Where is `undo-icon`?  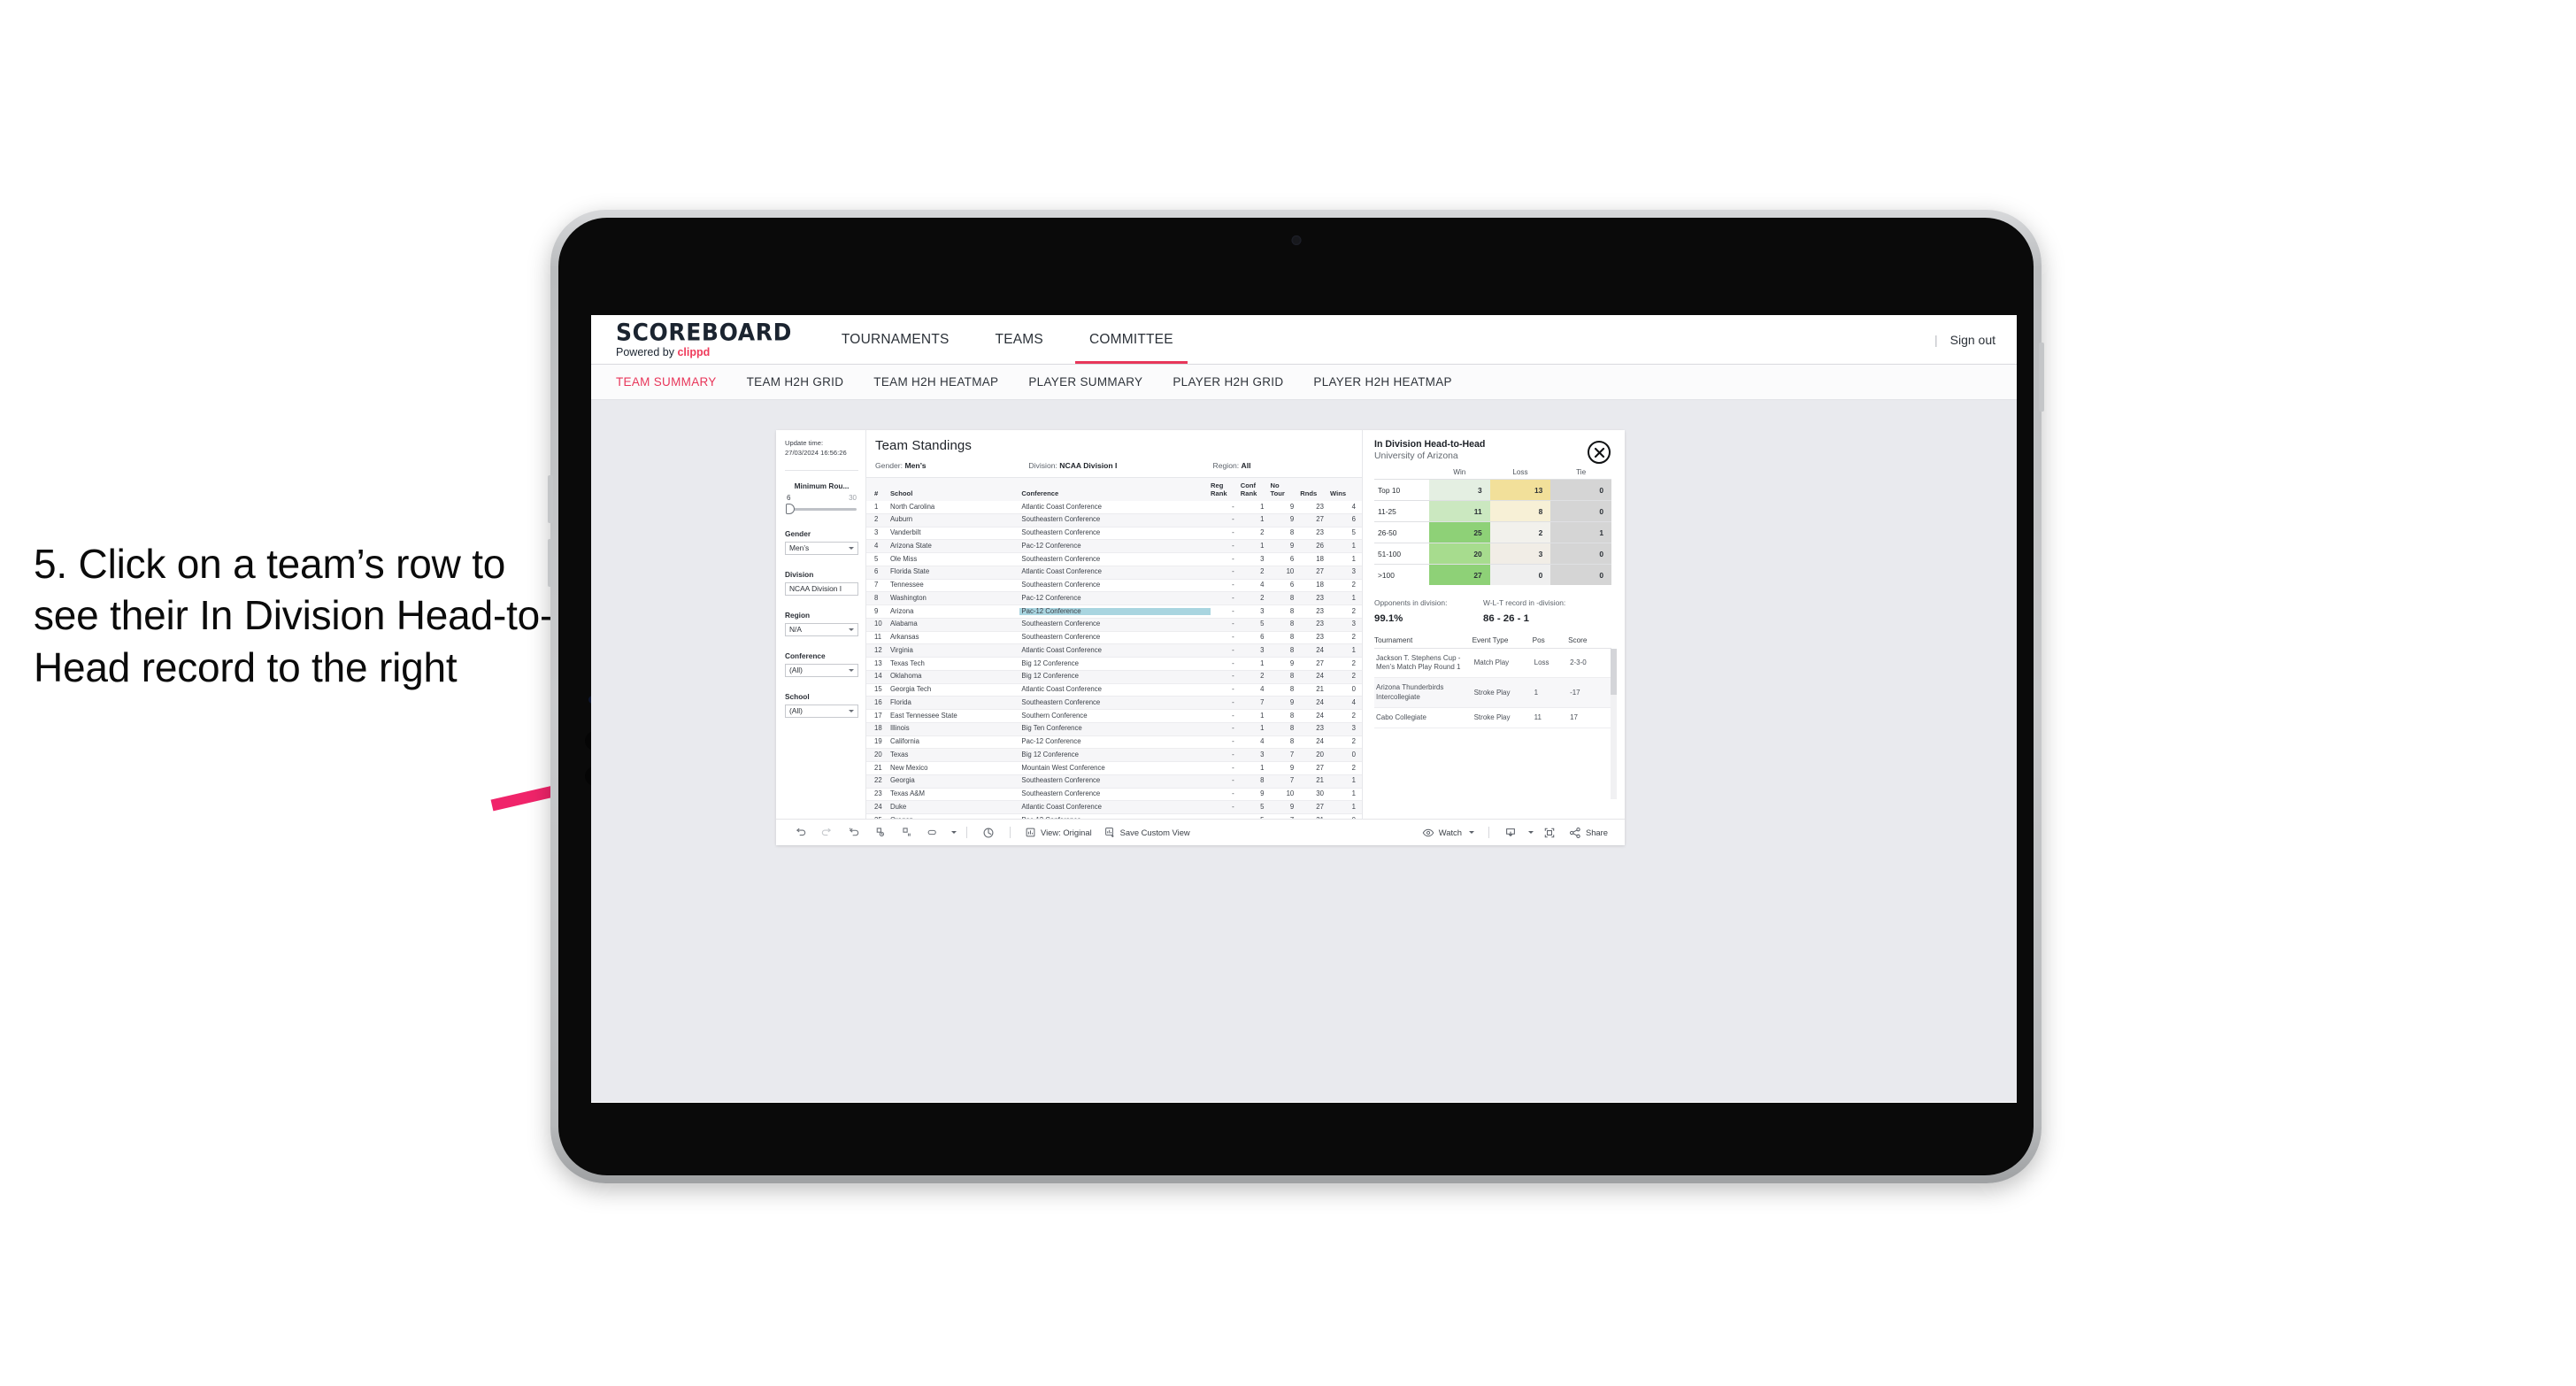
undo-icon is located at coordinates (800, 833).